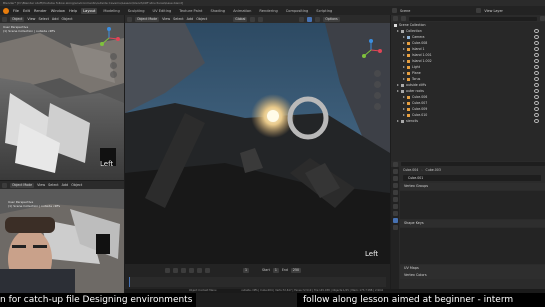  What do you see at coordinates (395, 213) in the screenshot?
I see `modifier-tab-icon` at bounding box center [395, 213].